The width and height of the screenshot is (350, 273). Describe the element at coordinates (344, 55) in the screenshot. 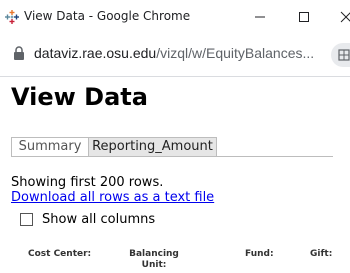

I see `extension-icon` at that location.